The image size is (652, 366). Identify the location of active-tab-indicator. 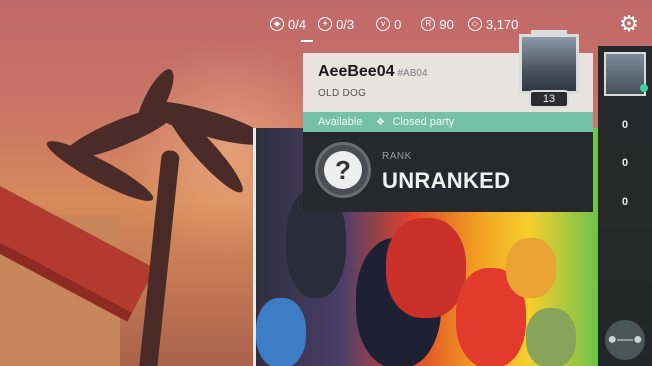
(307, 41).